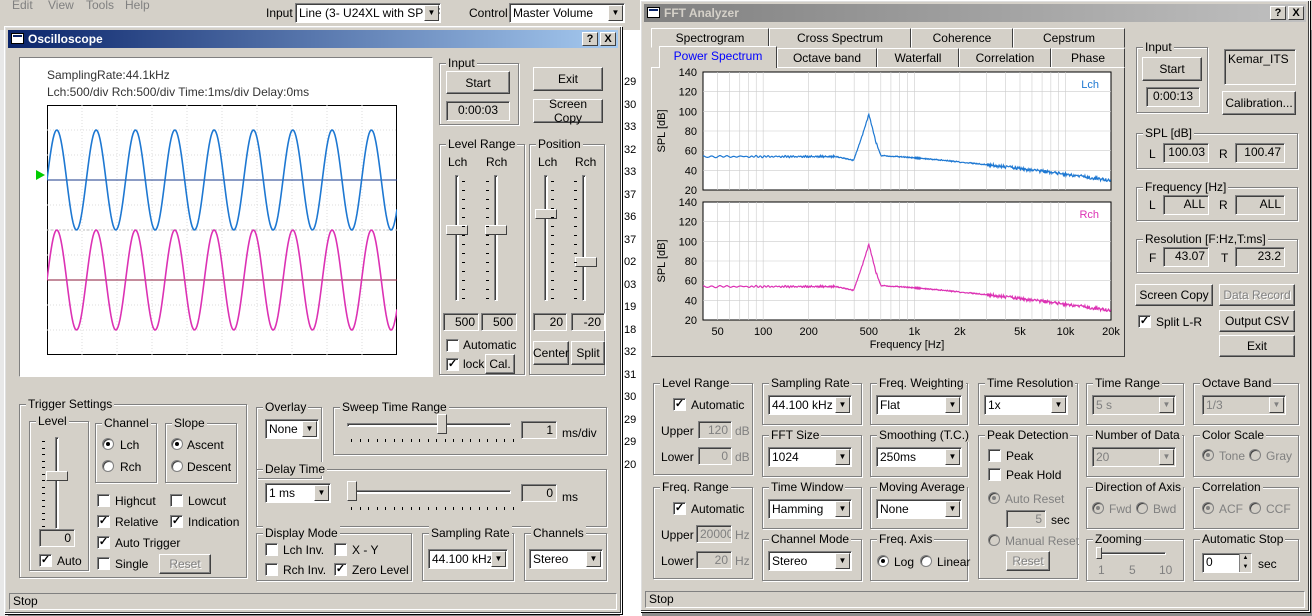  What do you see at coordinates (1142, 508) in the screenshot?
I see `bwd-radio` at bounding box center [1142, 508].